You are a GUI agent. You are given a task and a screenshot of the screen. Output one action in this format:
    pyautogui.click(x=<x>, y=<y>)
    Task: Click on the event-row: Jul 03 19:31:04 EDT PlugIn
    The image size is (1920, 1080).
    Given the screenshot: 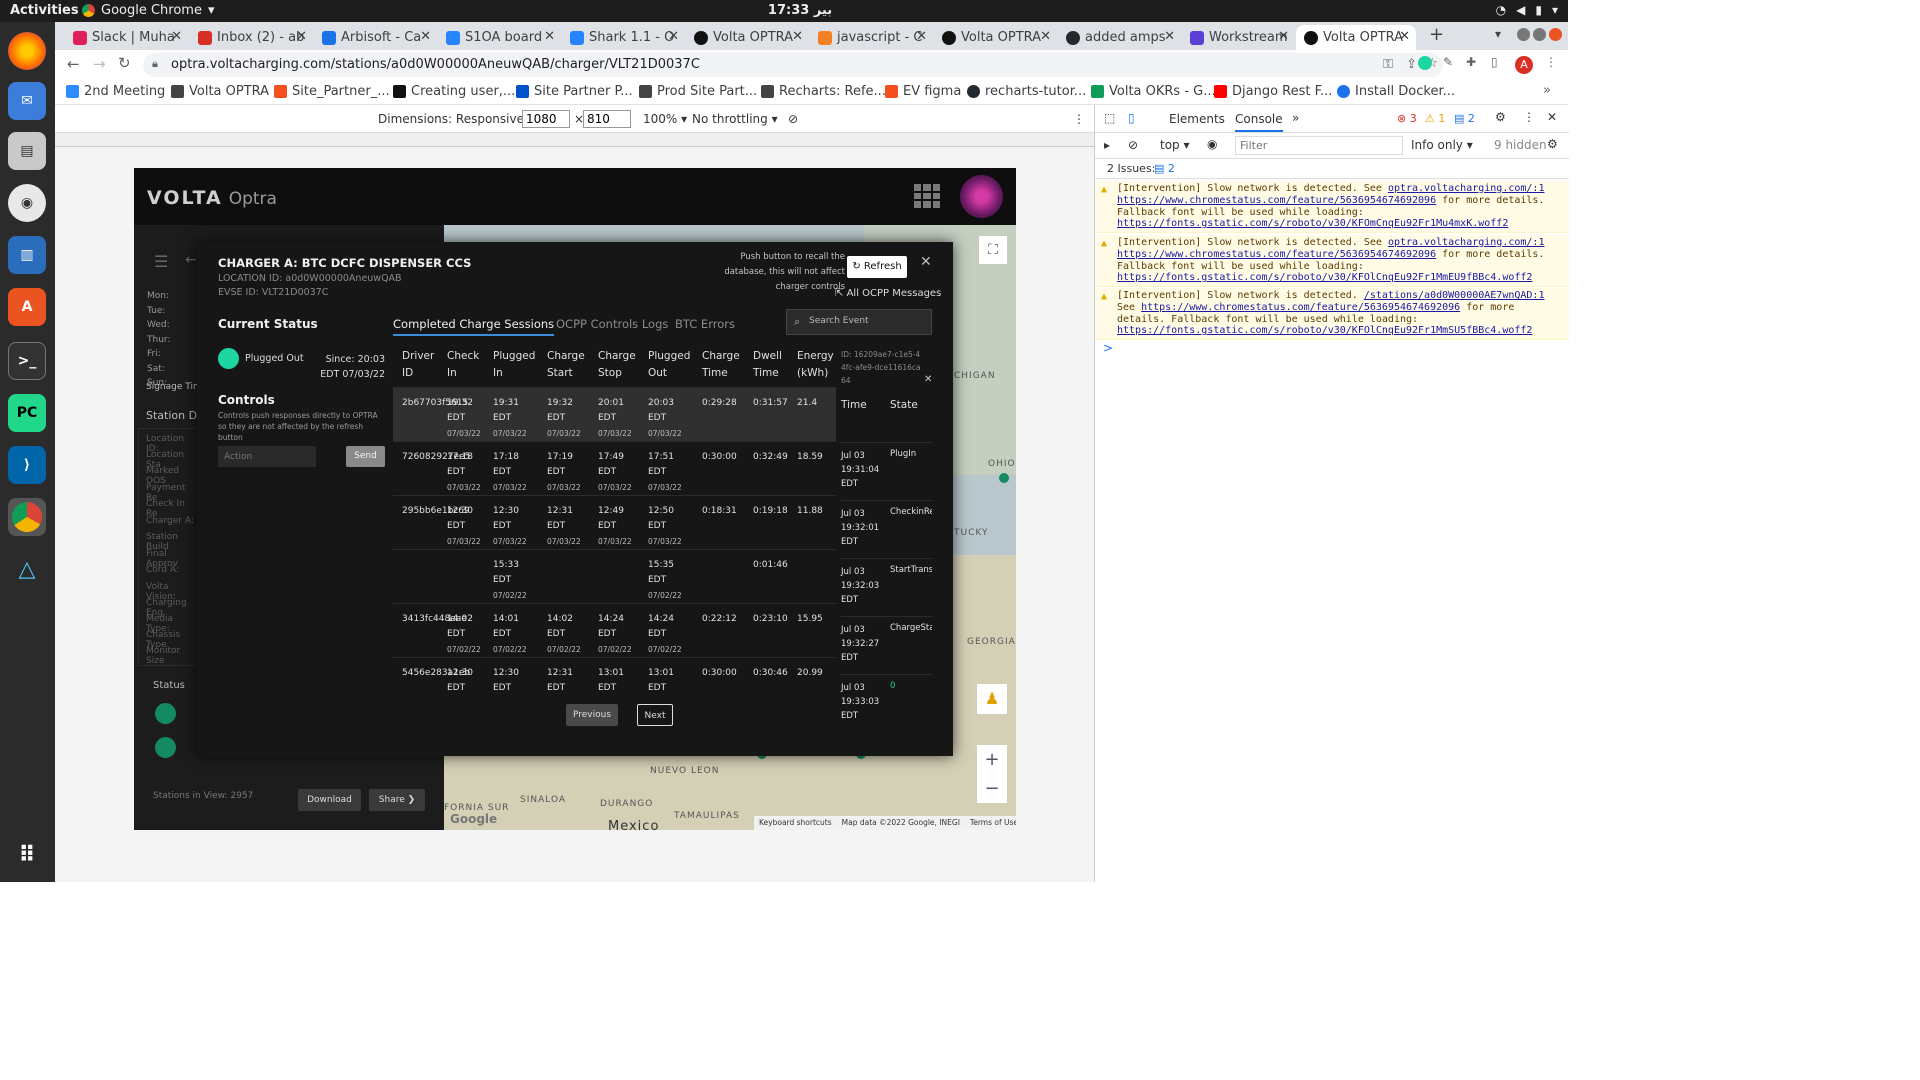 What is the action you would take?
    pyautogui.click(x=887, y=471)
    